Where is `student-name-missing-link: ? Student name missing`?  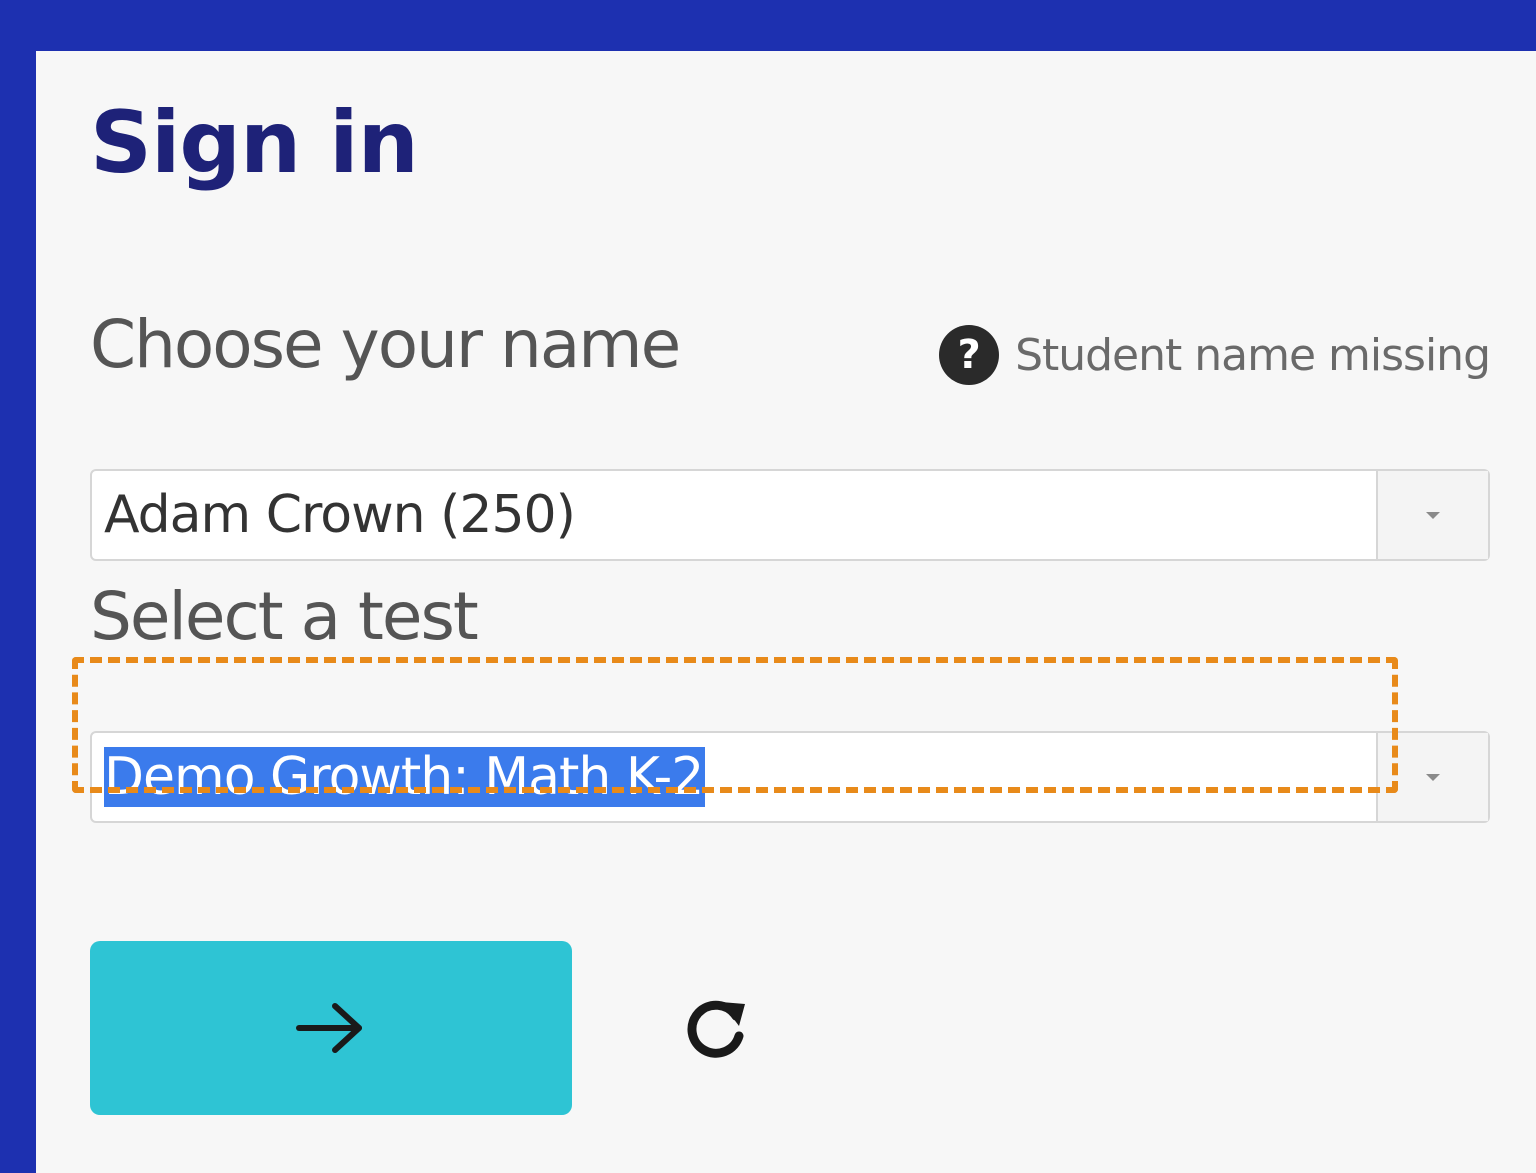 student-name-missing-link: ? Student name missing is located at coordinates (1215, 355).